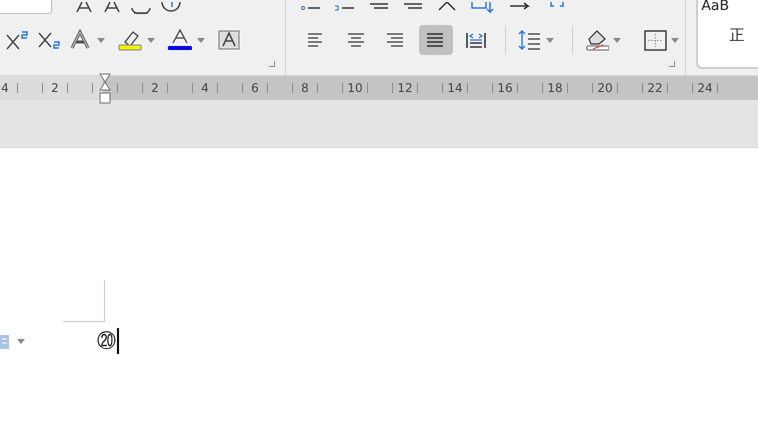 This screenshot has height=443, width=758. Describe the element at coordinates (130, 40) in the screenshot. I see `highlighter-icon` at that location.